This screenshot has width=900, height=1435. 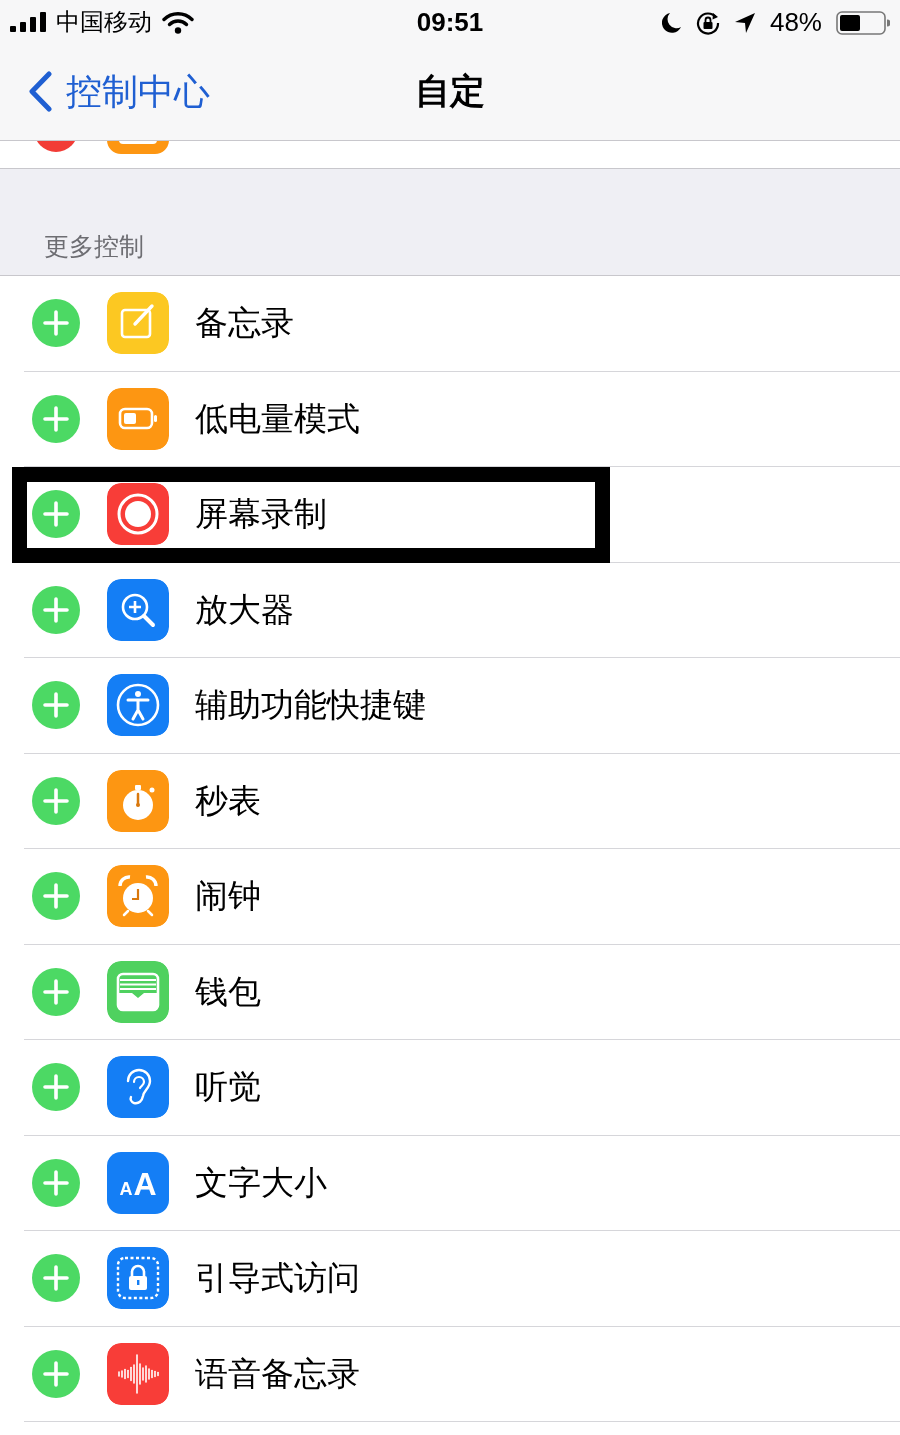 What do you see at coordinates (671, 22) in the screenshot?
I see `moon-icon` at bounding box center [671, 22].